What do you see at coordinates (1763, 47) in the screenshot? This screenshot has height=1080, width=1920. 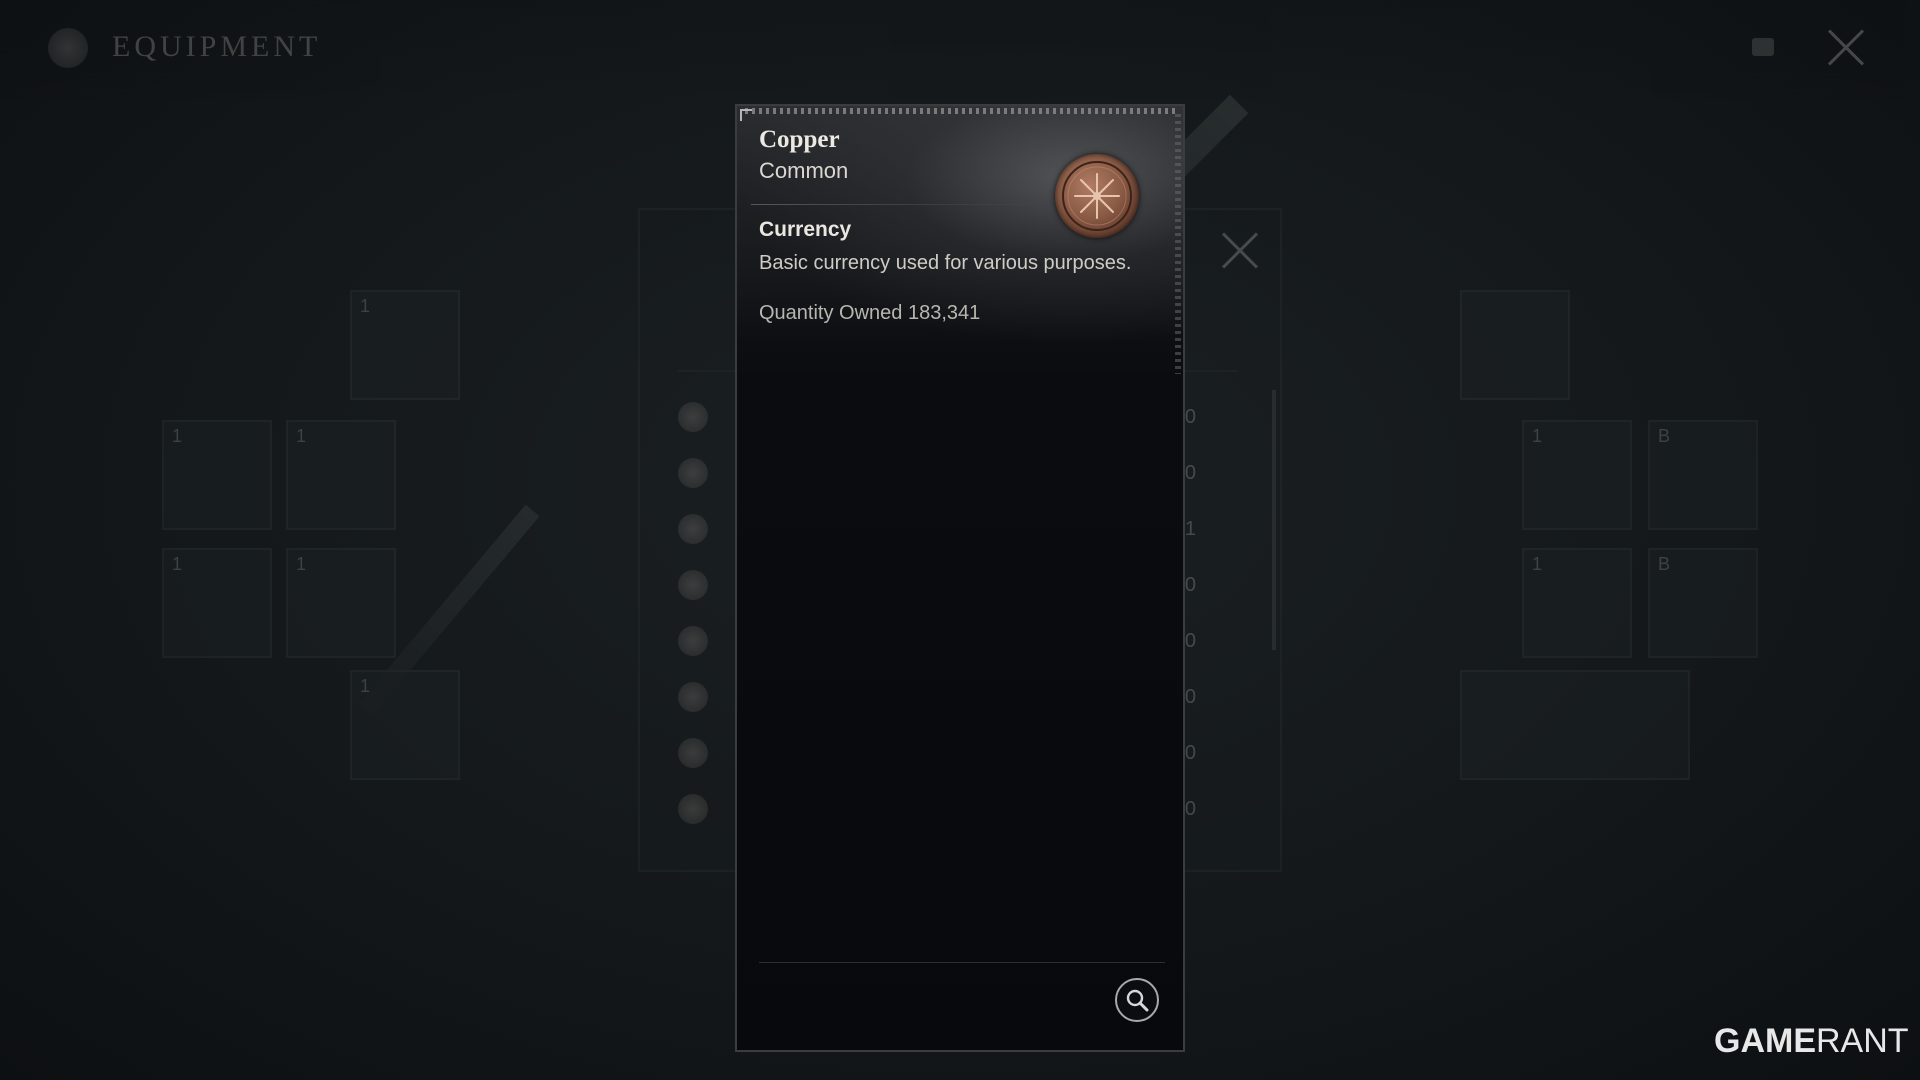 I see `currency-toggle-icon` at bounding box center [1763, 47].